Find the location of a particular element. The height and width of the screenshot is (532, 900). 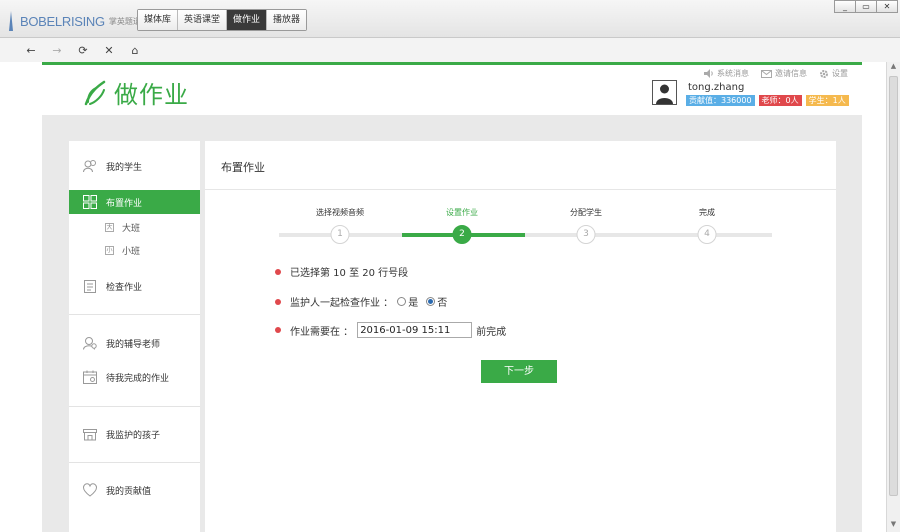

users-icon is located at coordinates (89, 166).